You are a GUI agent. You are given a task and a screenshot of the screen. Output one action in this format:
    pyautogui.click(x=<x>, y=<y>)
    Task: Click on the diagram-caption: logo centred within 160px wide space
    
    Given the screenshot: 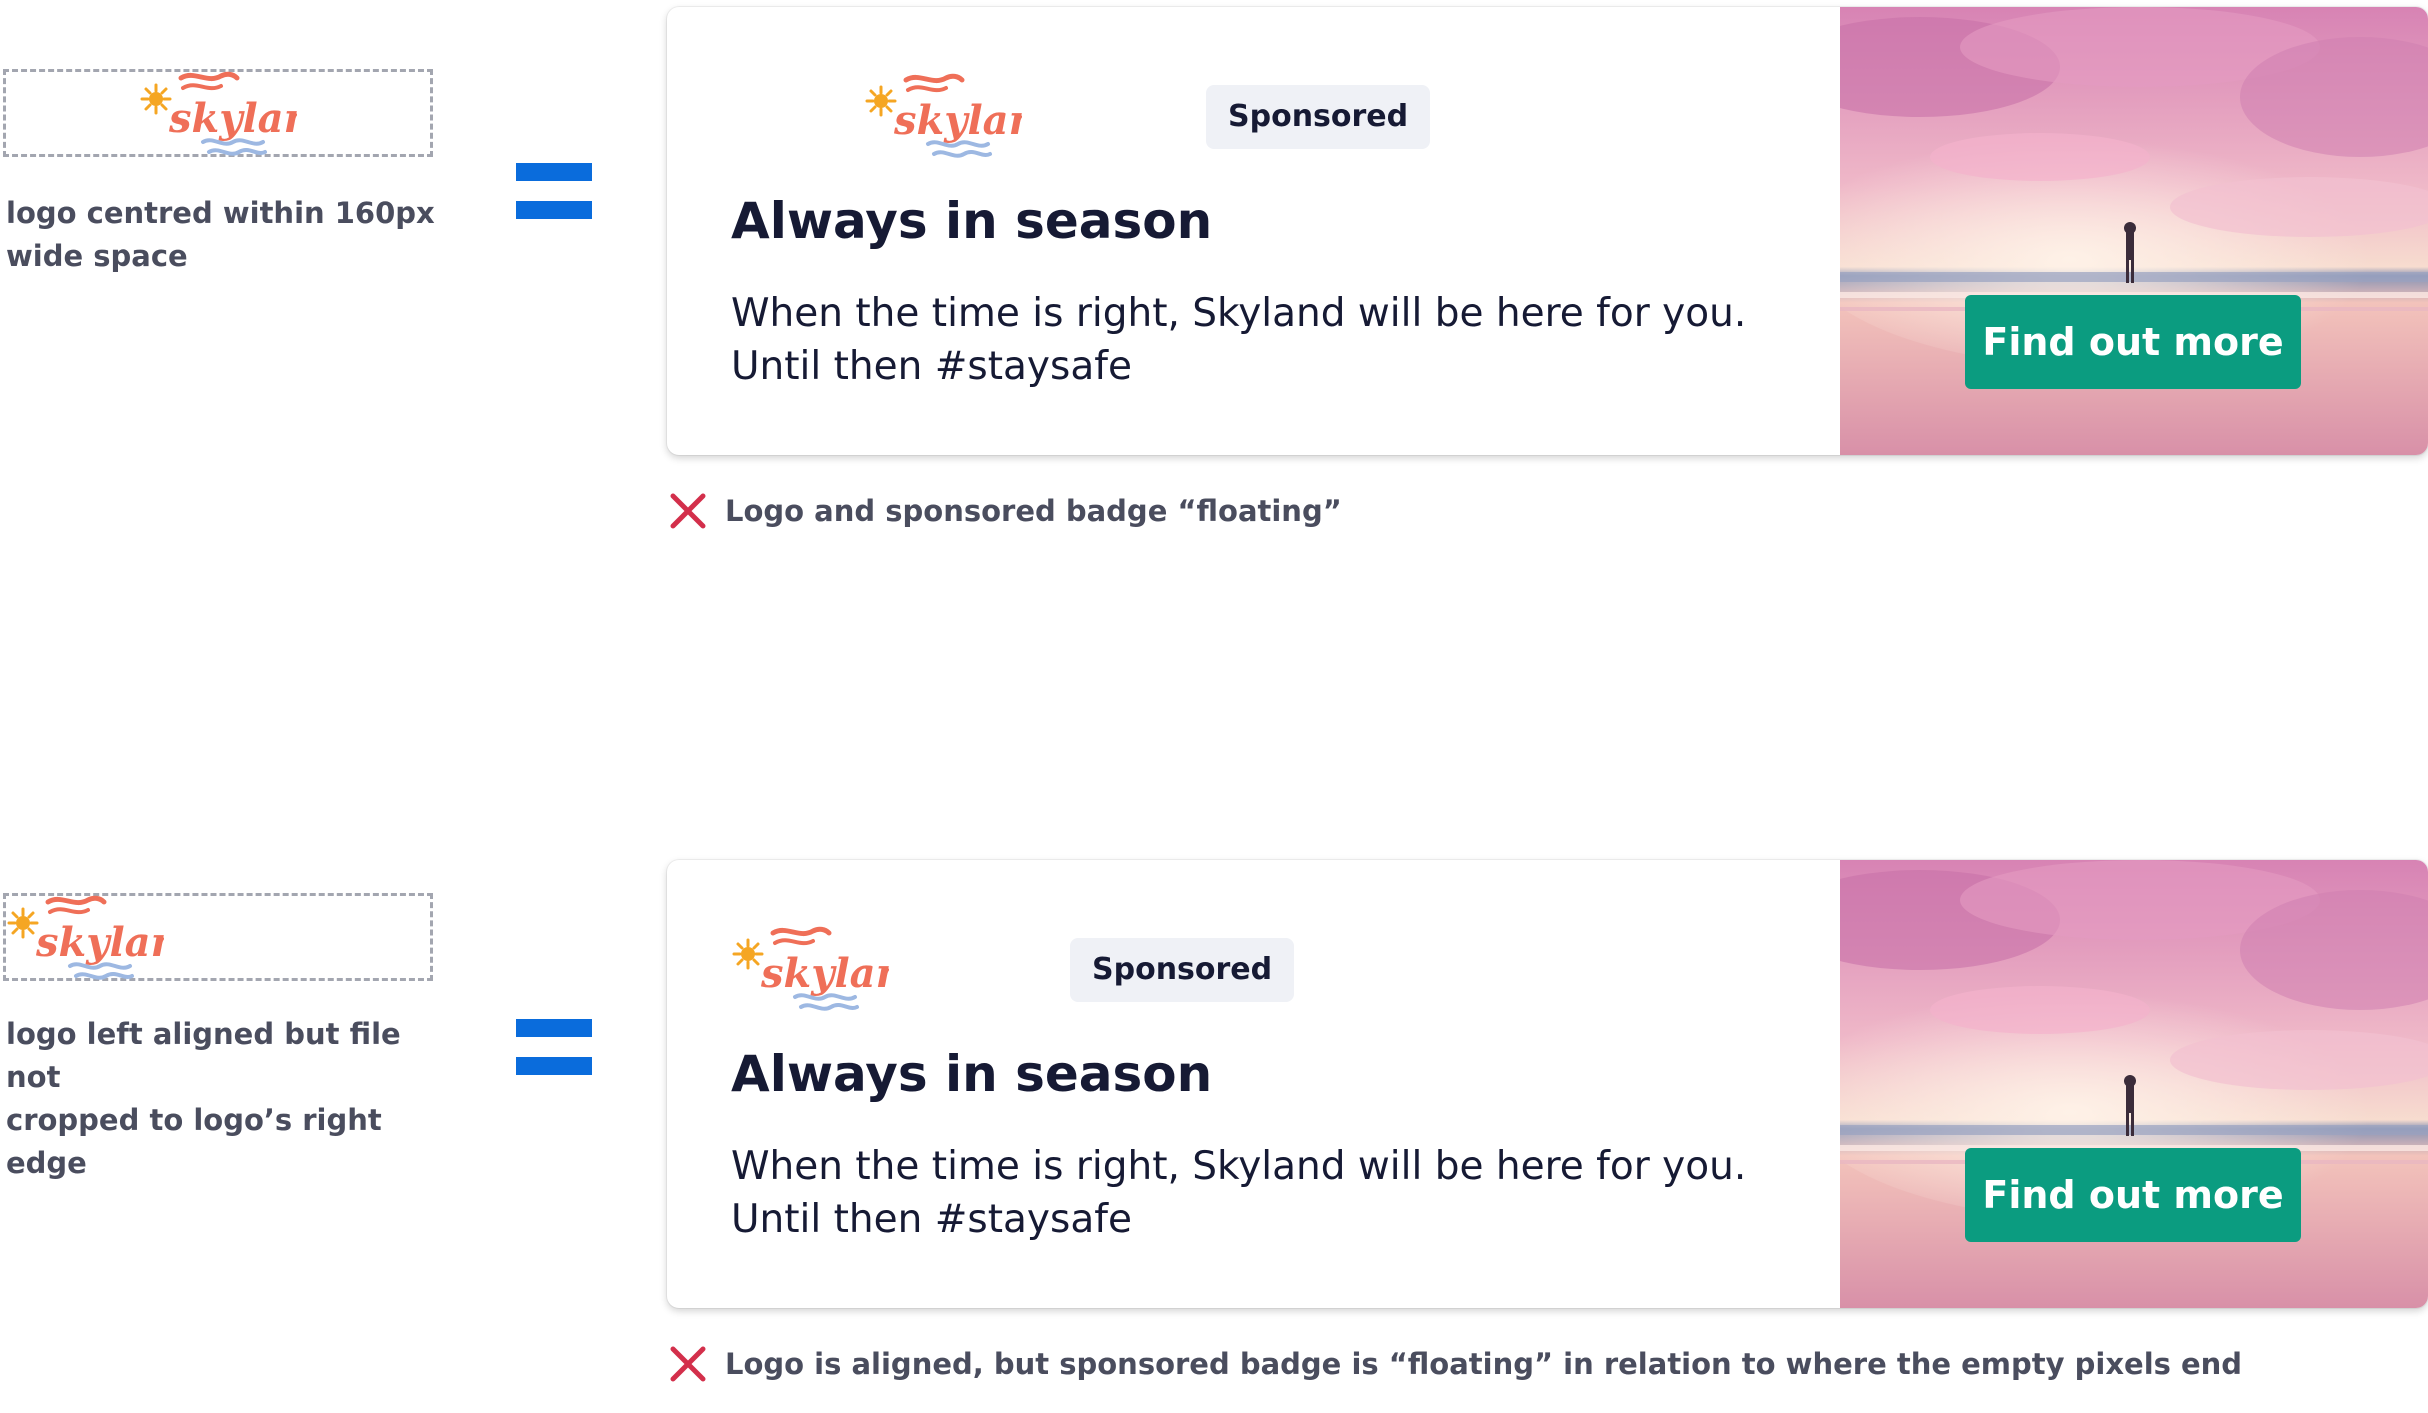 What is the action you would take?
    pyautogui.click(x=220, y=234)
    